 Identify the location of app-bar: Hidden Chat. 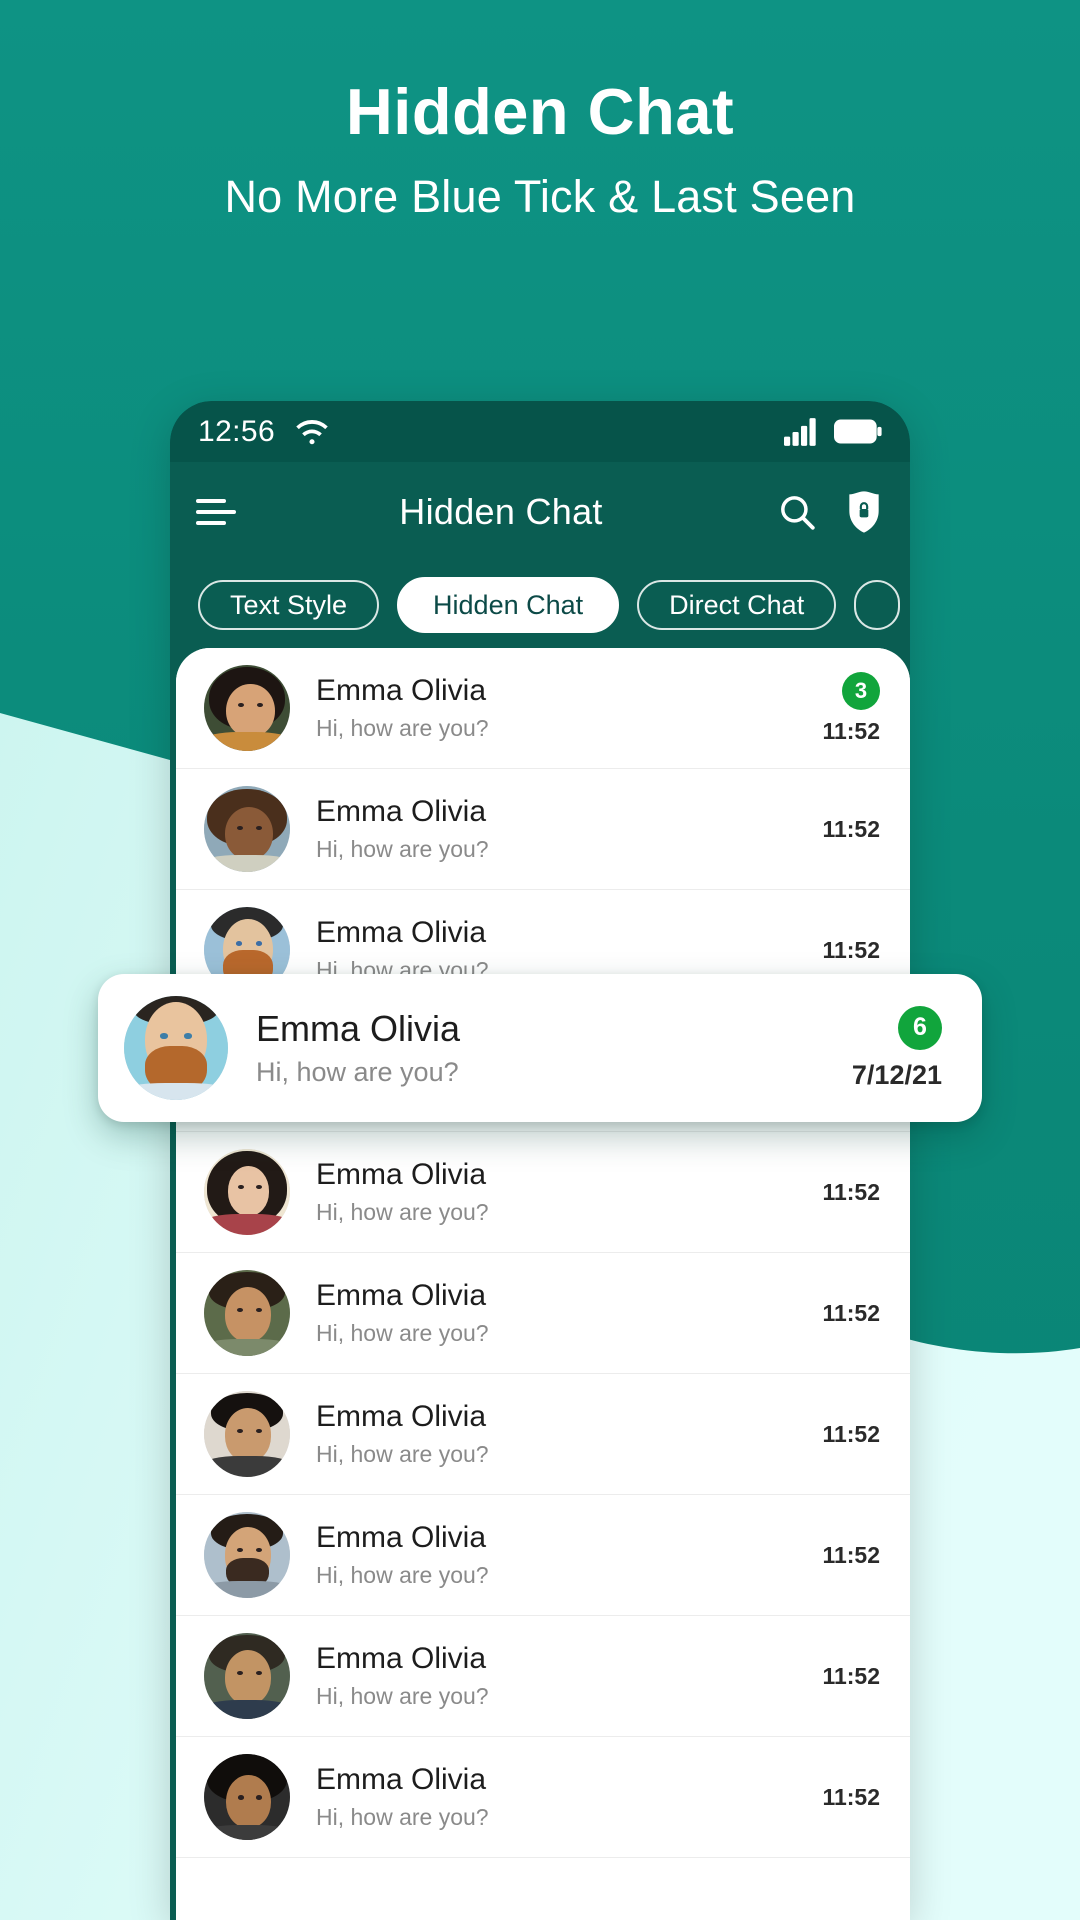
(540, 512).